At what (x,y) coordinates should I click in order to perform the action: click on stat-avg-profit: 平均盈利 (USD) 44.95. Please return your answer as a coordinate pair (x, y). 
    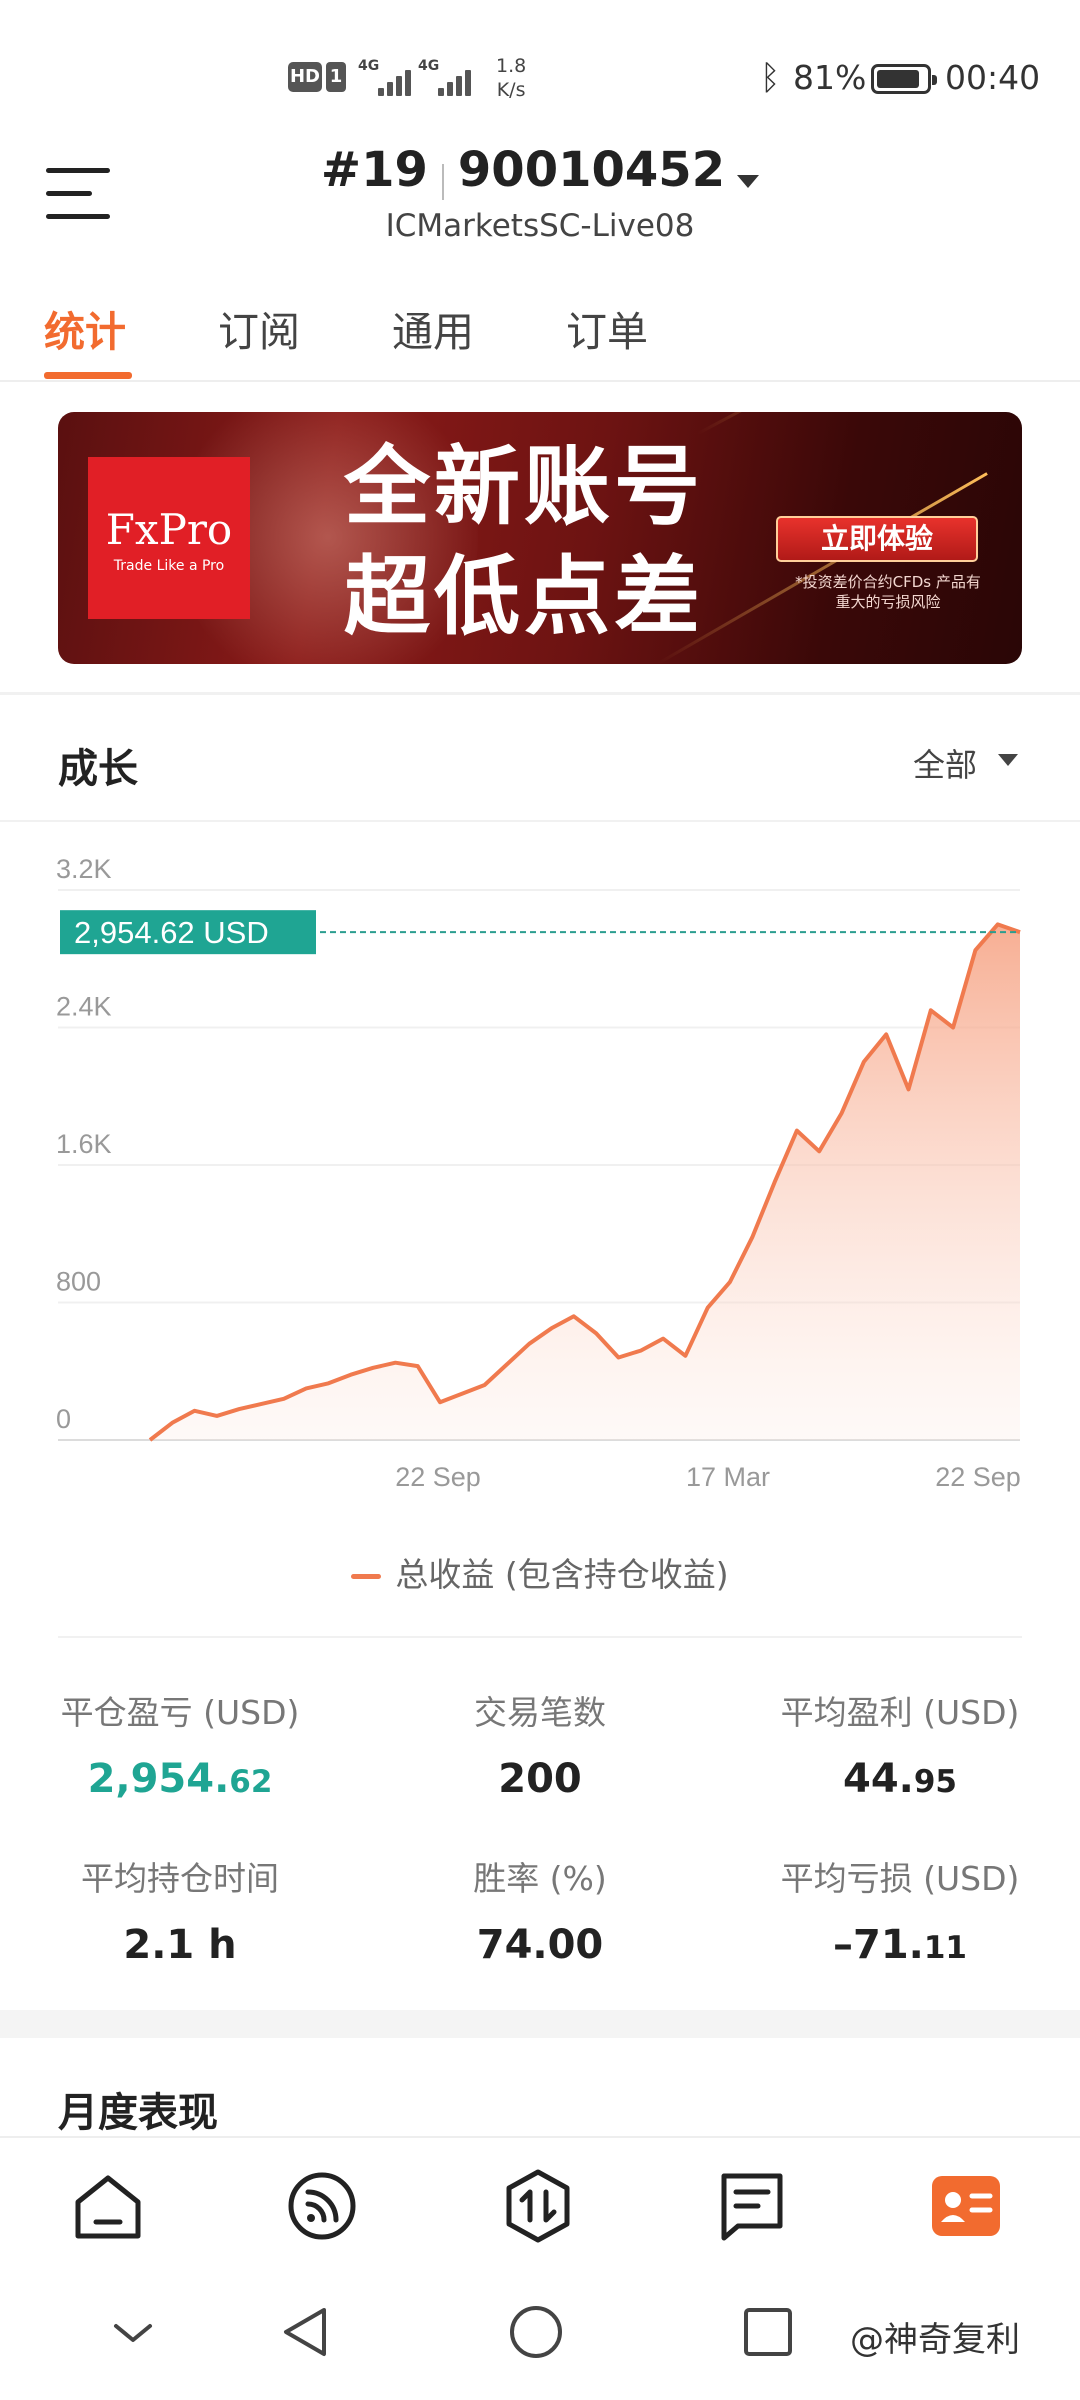
    Looking at the image, I should click on (900, 1747).